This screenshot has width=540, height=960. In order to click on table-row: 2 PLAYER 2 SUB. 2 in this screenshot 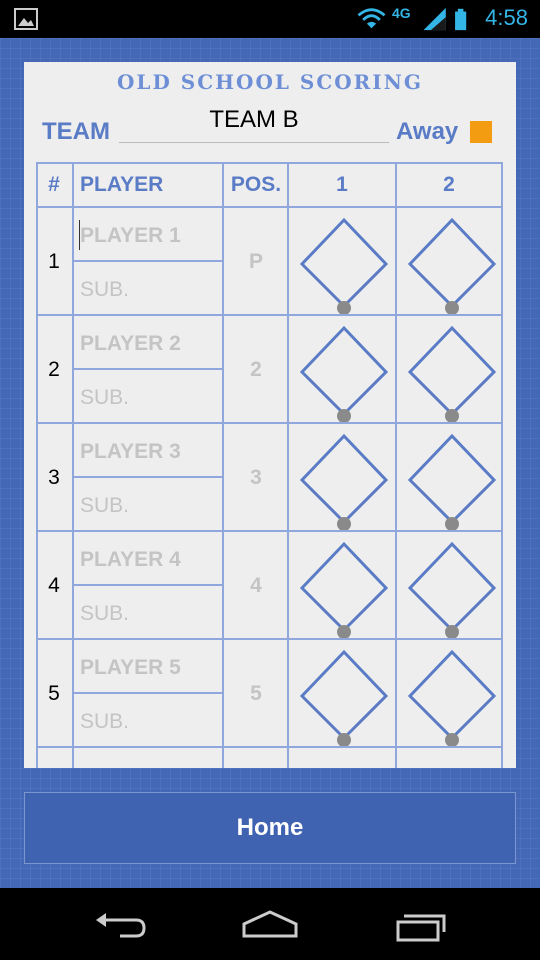, I will do `click(269, 370)`.